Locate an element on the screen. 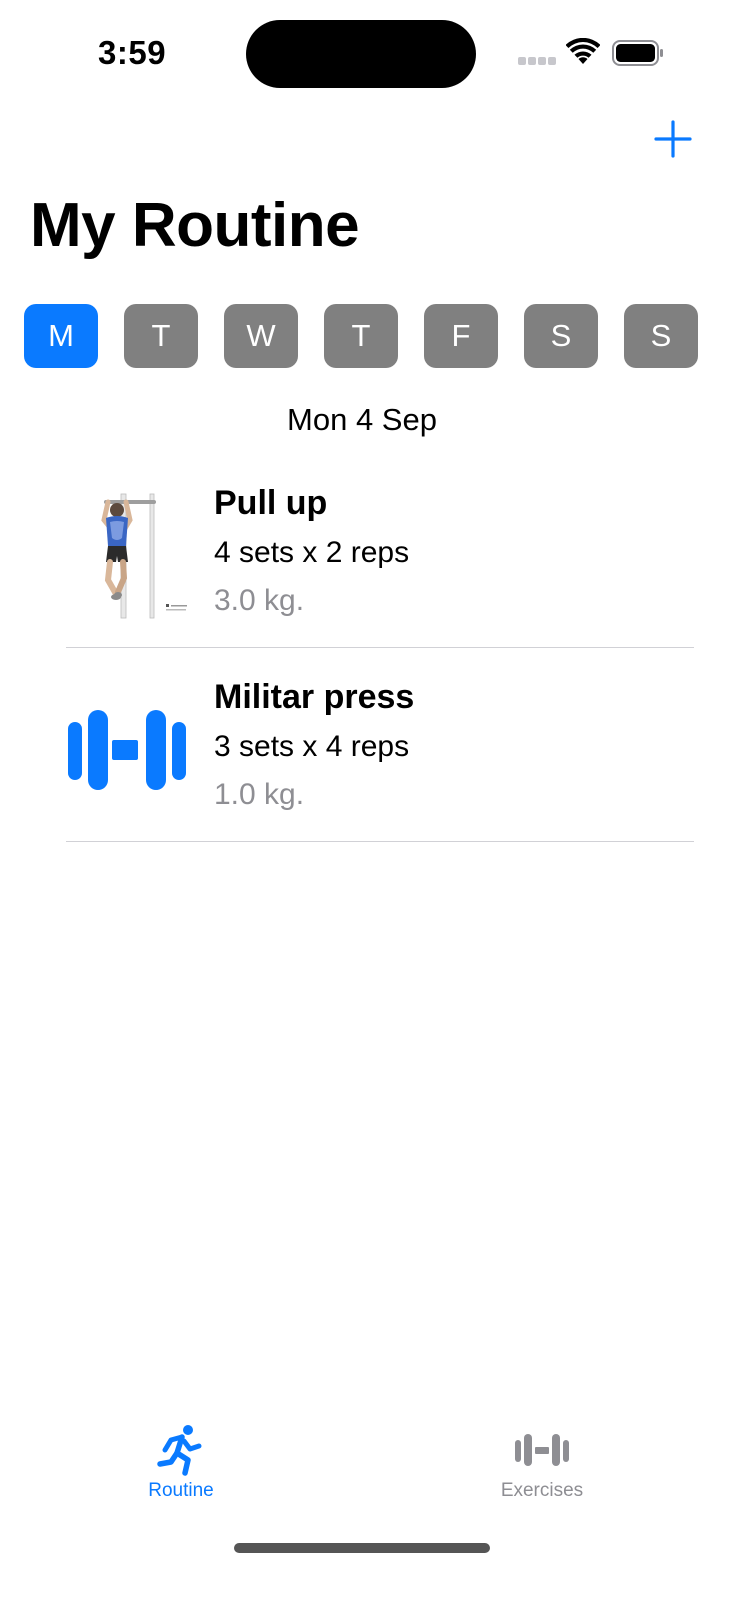  day-button-saturday: S is located at coordinates (561, 336).